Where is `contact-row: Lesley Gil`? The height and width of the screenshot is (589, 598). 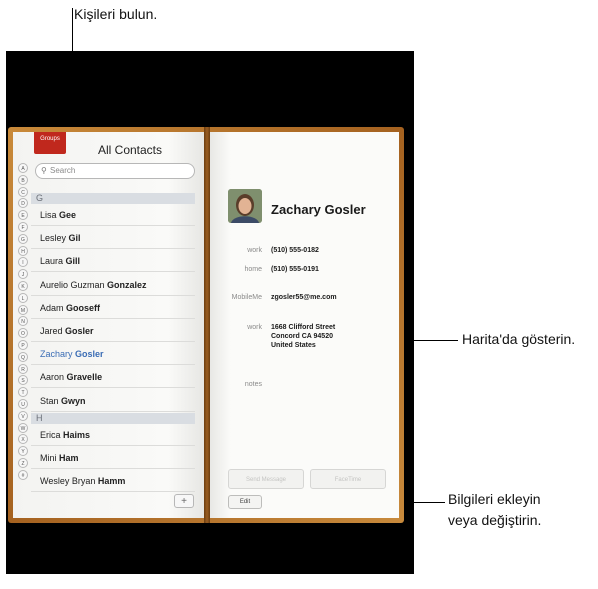
contact-row: Lesley Gil is located at coordinates (113, 238).